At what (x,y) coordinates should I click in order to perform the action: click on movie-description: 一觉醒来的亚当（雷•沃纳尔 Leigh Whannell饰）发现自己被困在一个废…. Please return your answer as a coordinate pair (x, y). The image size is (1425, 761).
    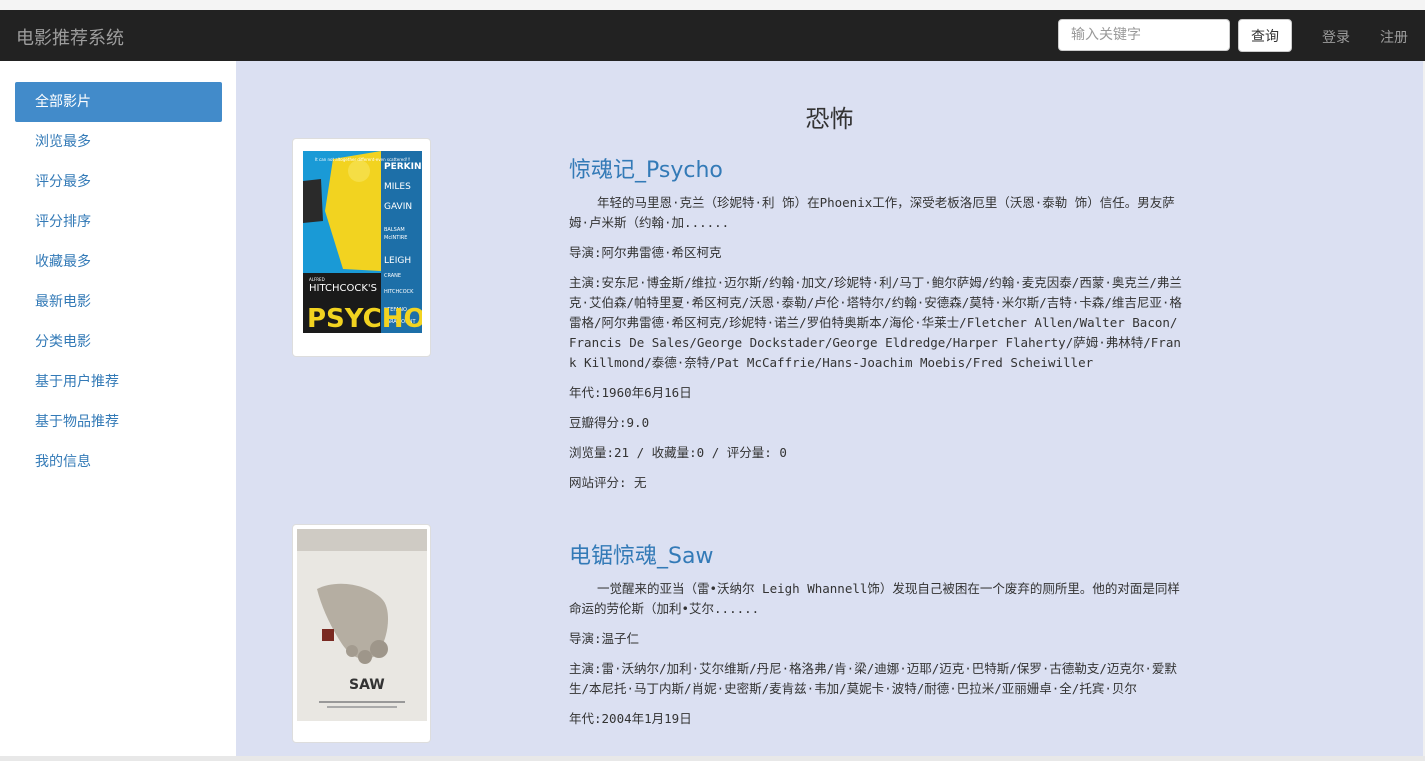
    Looking at the image, I should click on (874, 598).